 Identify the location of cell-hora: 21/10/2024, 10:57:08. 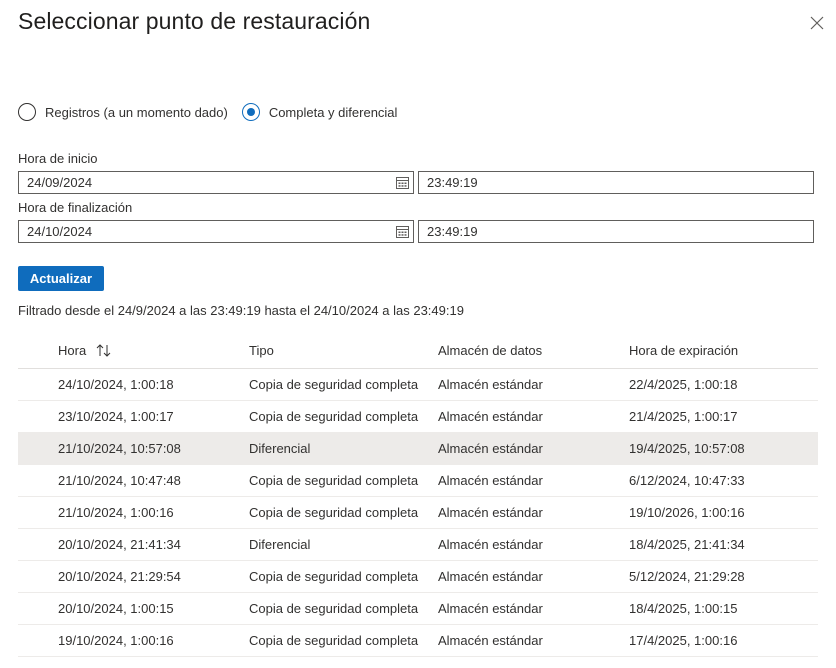
(119, 448).